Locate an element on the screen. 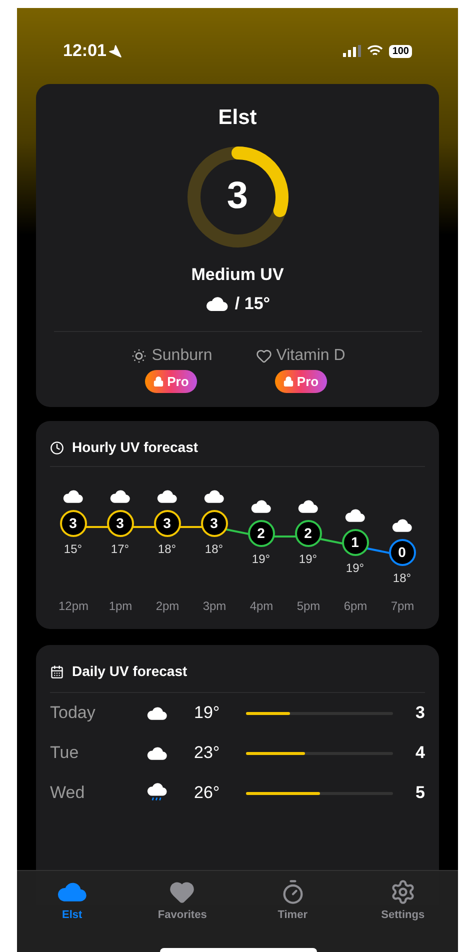  hour-label: 12pm is located at coordinates (73, 606).